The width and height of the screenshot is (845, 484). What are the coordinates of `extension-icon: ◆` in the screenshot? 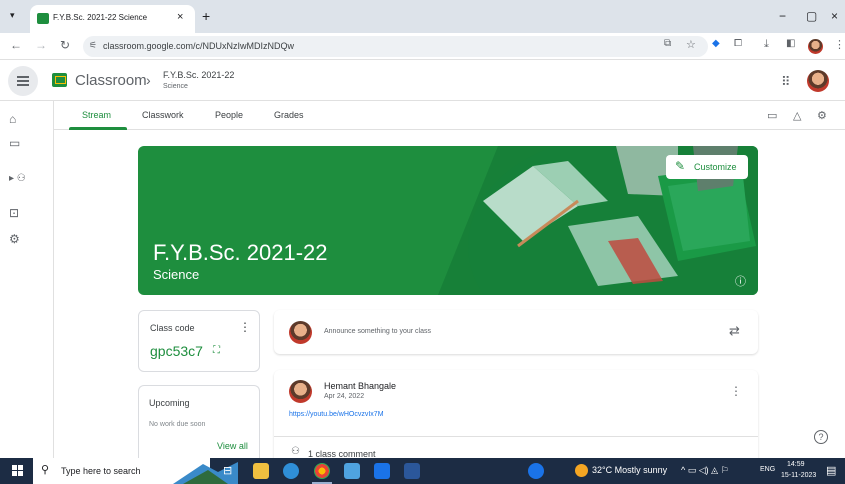 It's located at (716, 43).